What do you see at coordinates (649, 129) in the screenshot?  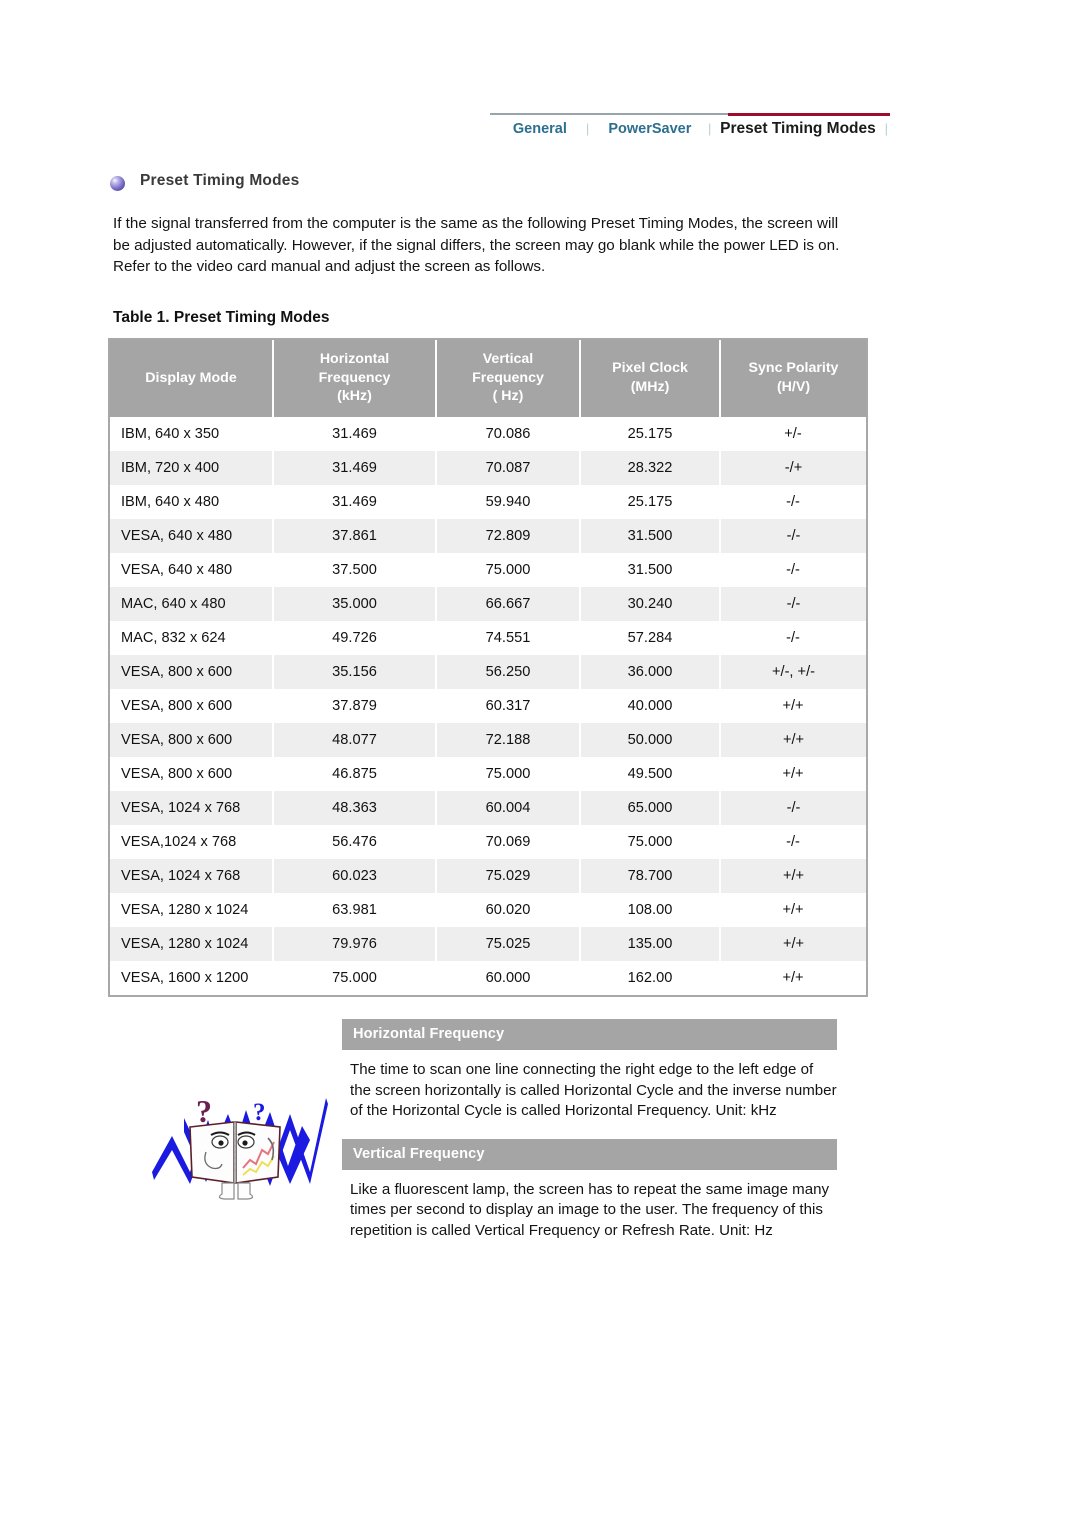 I see `nav-link-powersaver: PowerSaver` at bounding box center [649, 129].